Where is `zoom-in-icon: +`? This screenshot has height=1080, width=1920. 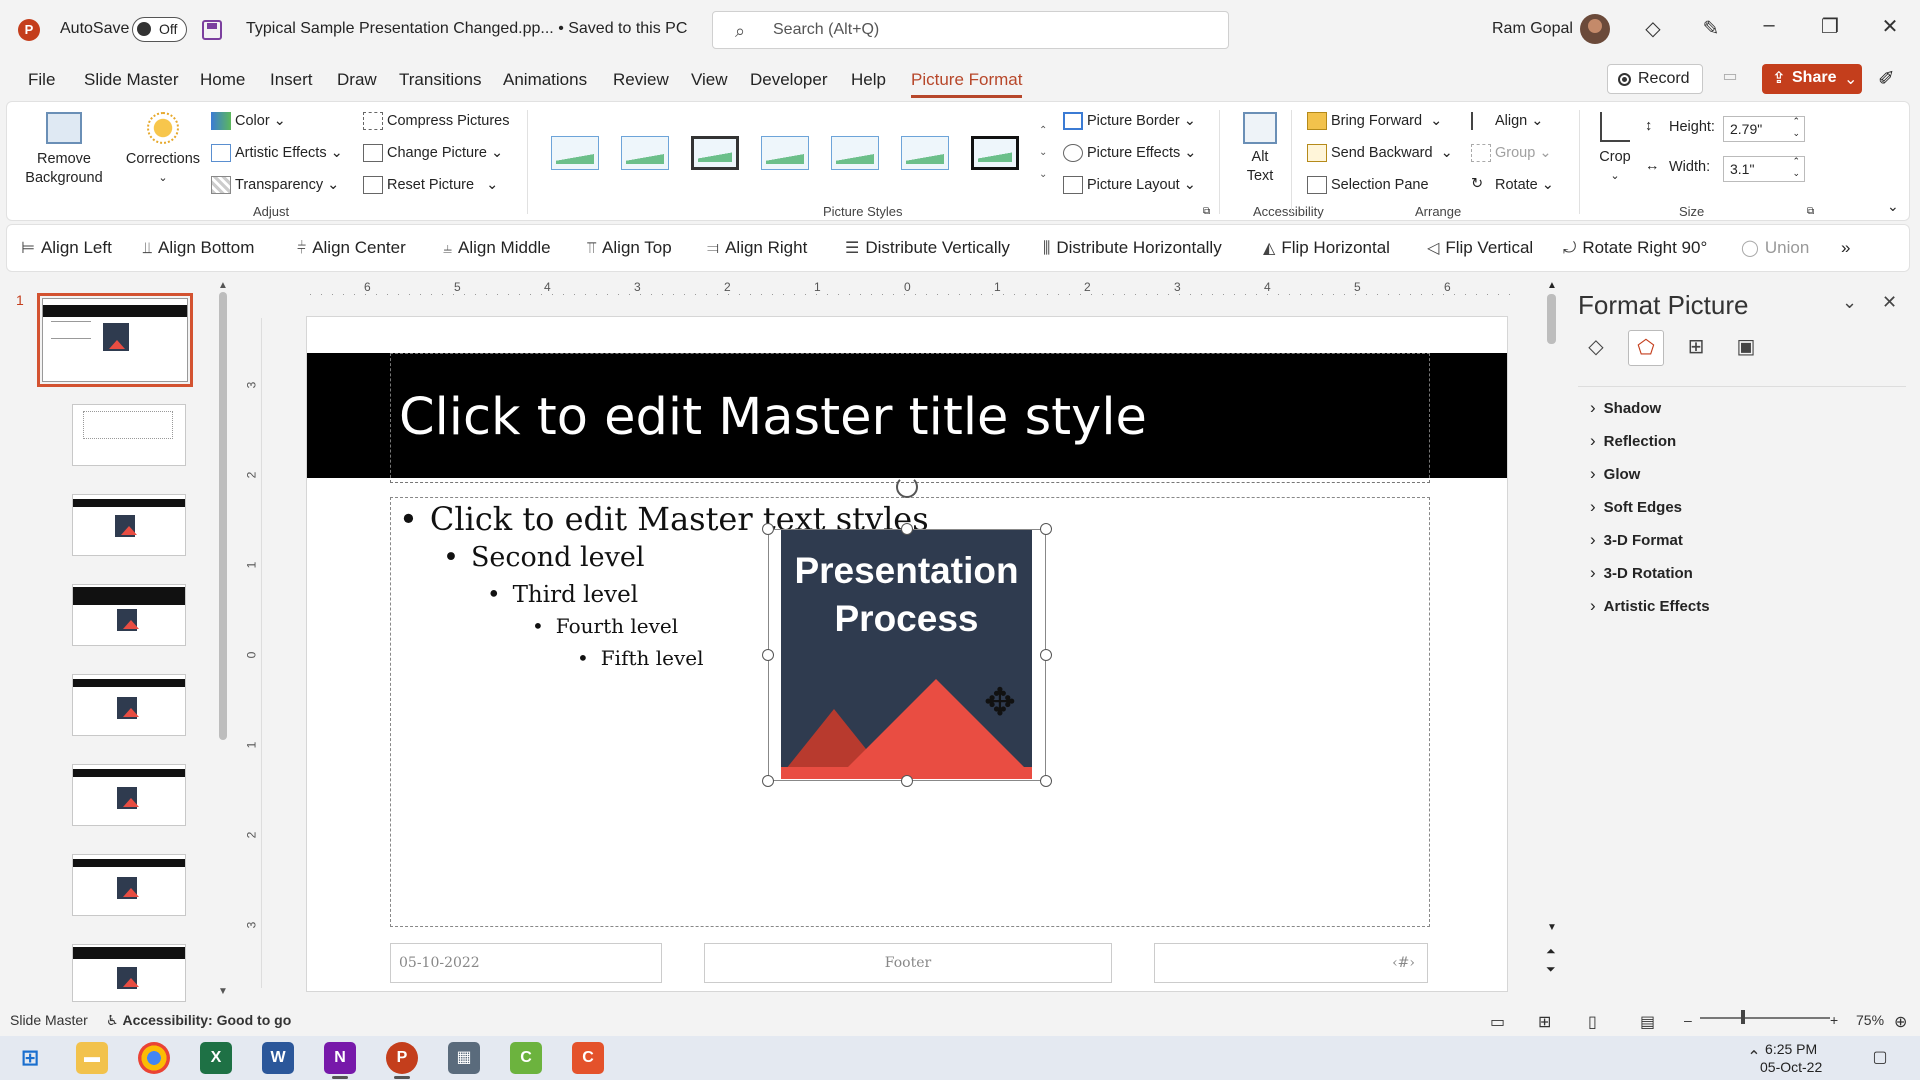 zoom-in-icon: + is located at coordinates (1834, 1020).